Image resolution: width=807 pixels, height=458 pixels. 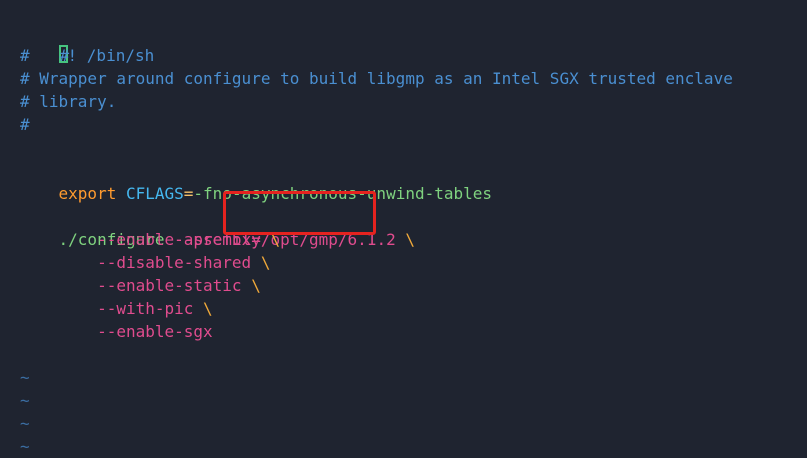 I want to click on enable-static-flag: --enable-static, so click(x=169, y=285).